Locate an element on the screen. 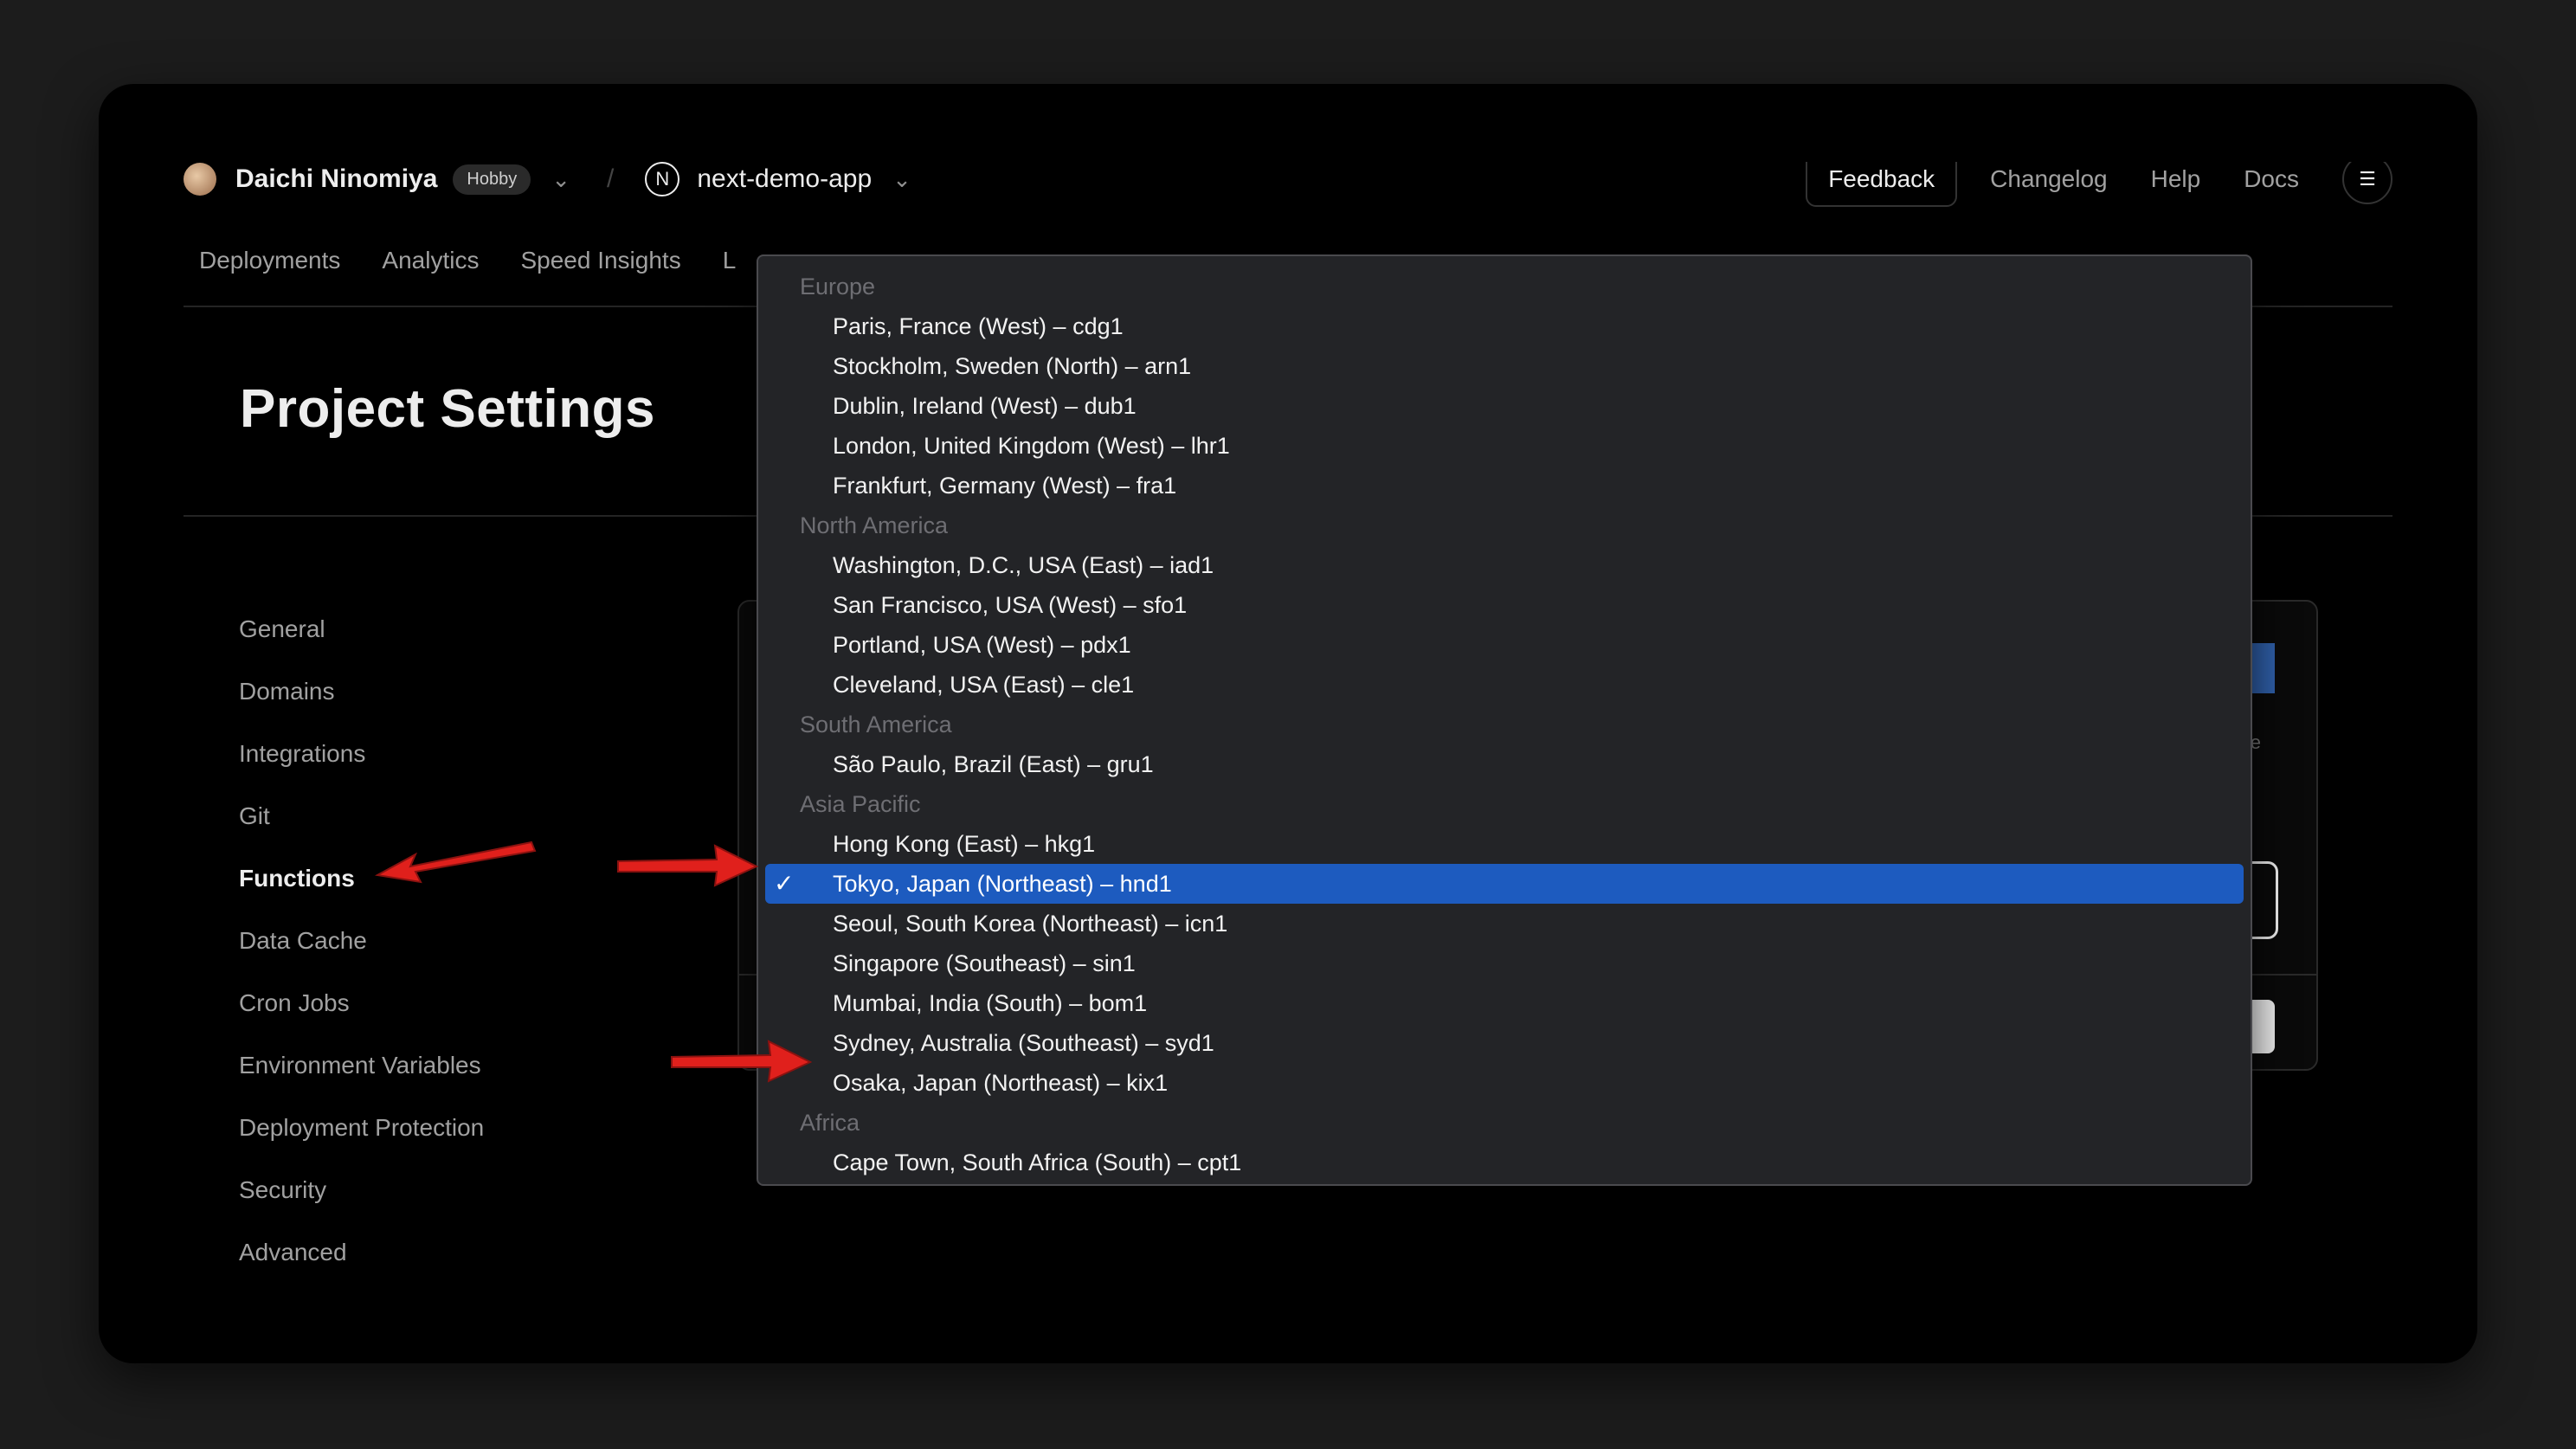  team-name: Daichi Ninomiya is located at coordinates (336, 179).